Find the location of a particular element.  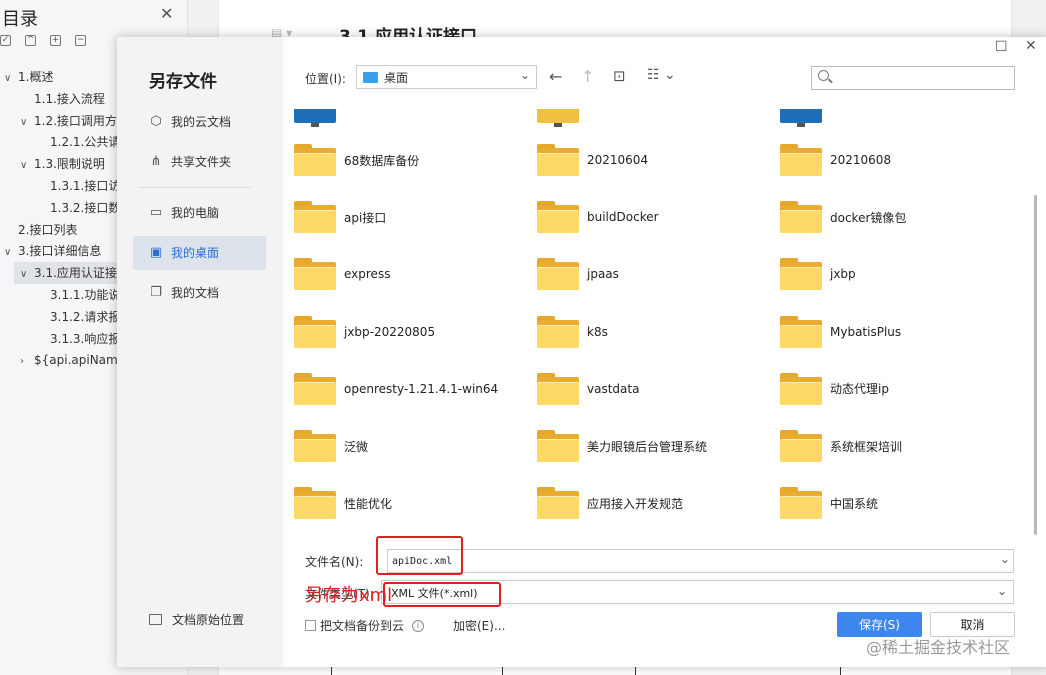

maximize-icon: ☐ is located at coordinates (1001, 47).